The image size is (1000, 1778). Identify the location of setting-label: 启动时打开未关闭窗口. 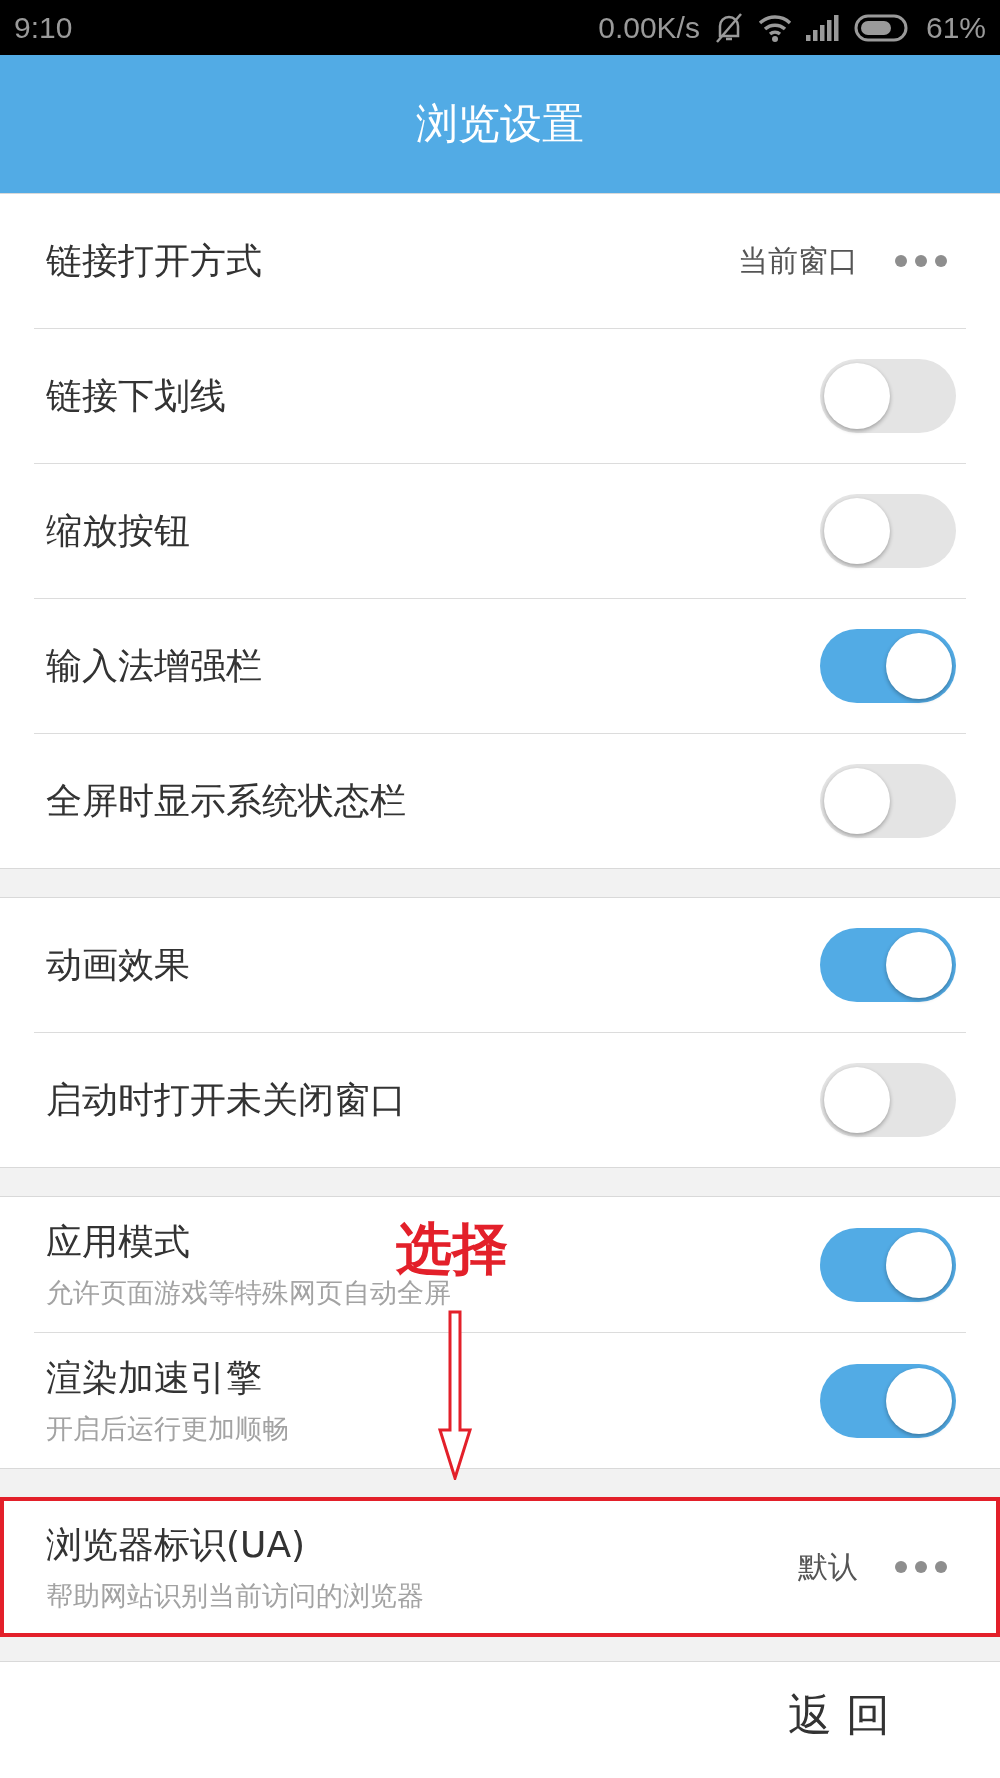
(226, 1099).